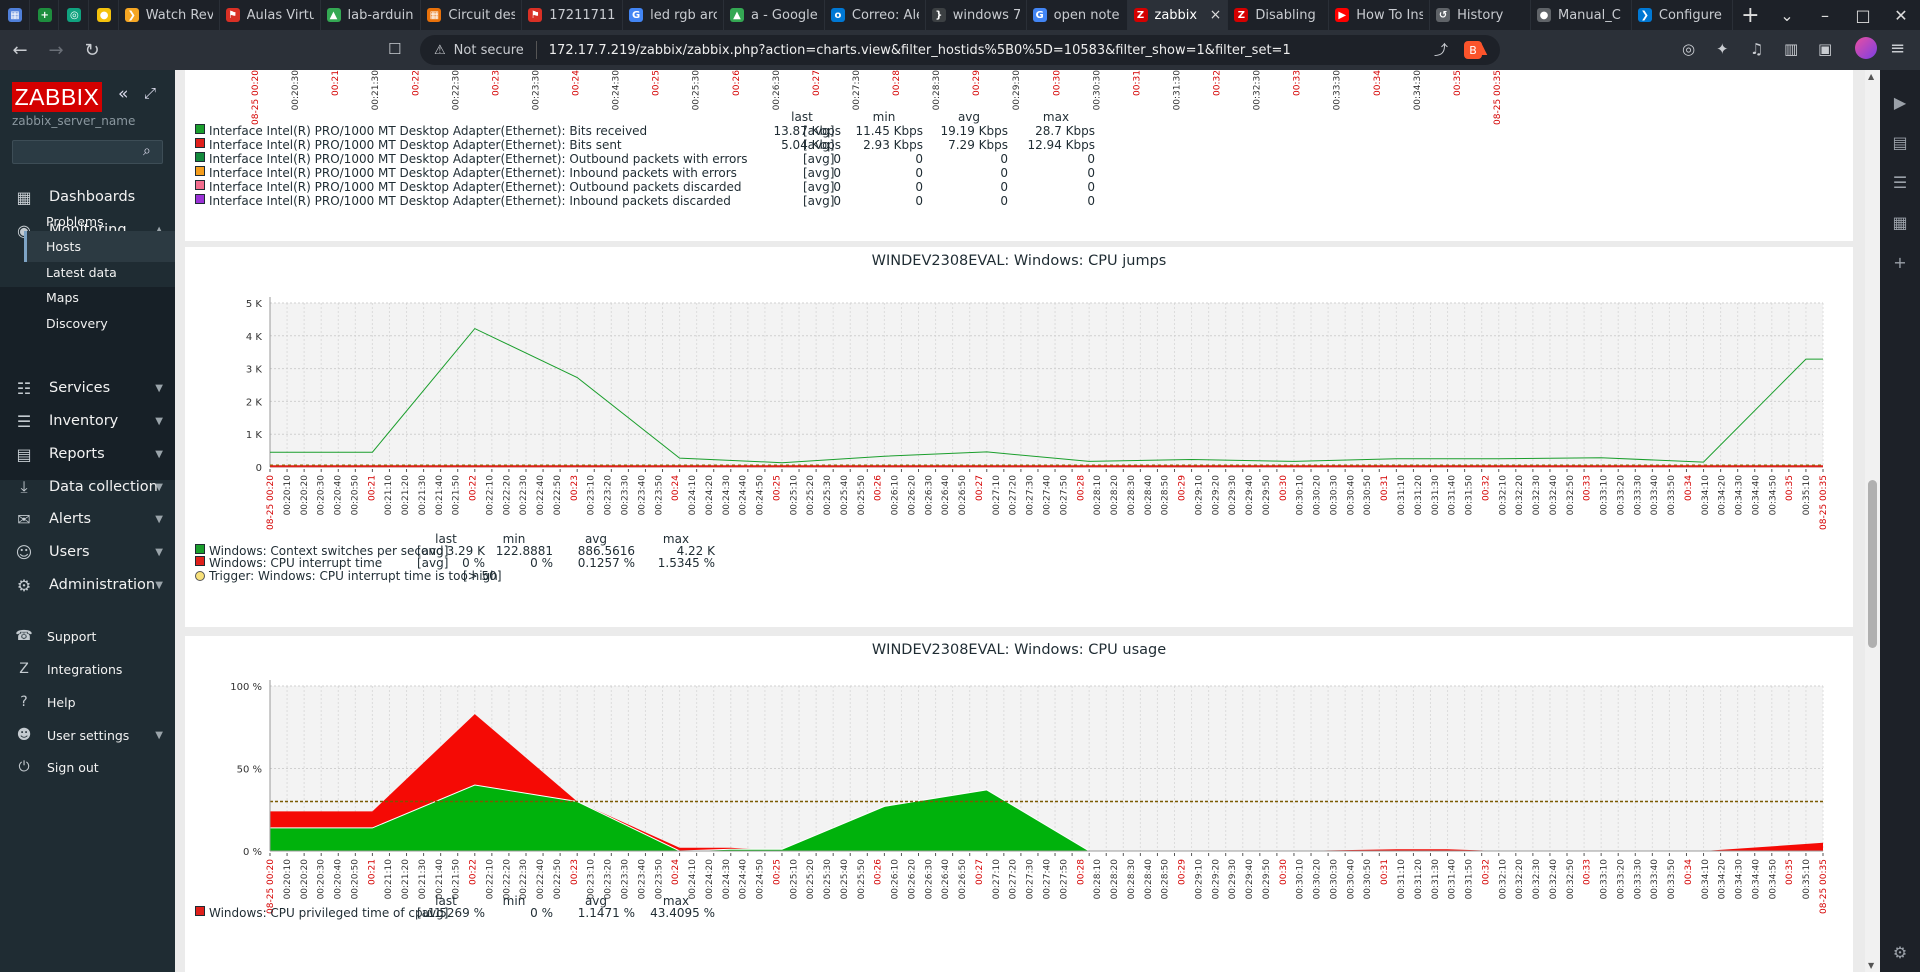 This screenshot has width=1920, height=972. What do you see at coordinates (1825, 49) in the screenshot?
I see `wallet-icon: ▣` at bounding box center [1825, 49].